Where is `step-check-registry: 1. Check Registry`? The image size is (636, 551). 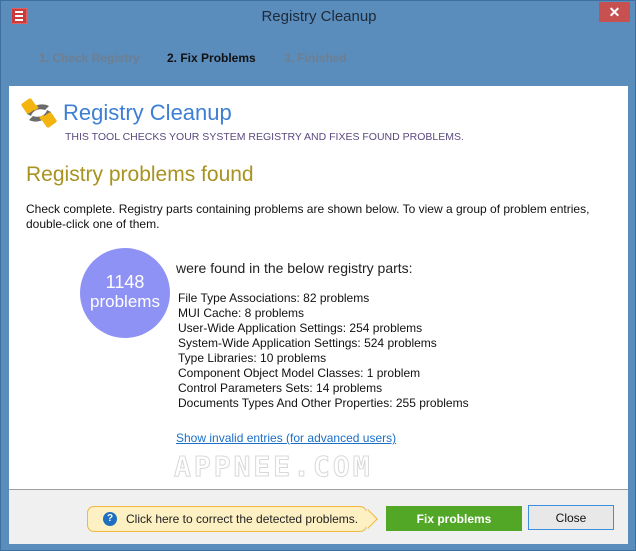 step-check-registry: 1. Check Registry is located at coordinates (89, 58).